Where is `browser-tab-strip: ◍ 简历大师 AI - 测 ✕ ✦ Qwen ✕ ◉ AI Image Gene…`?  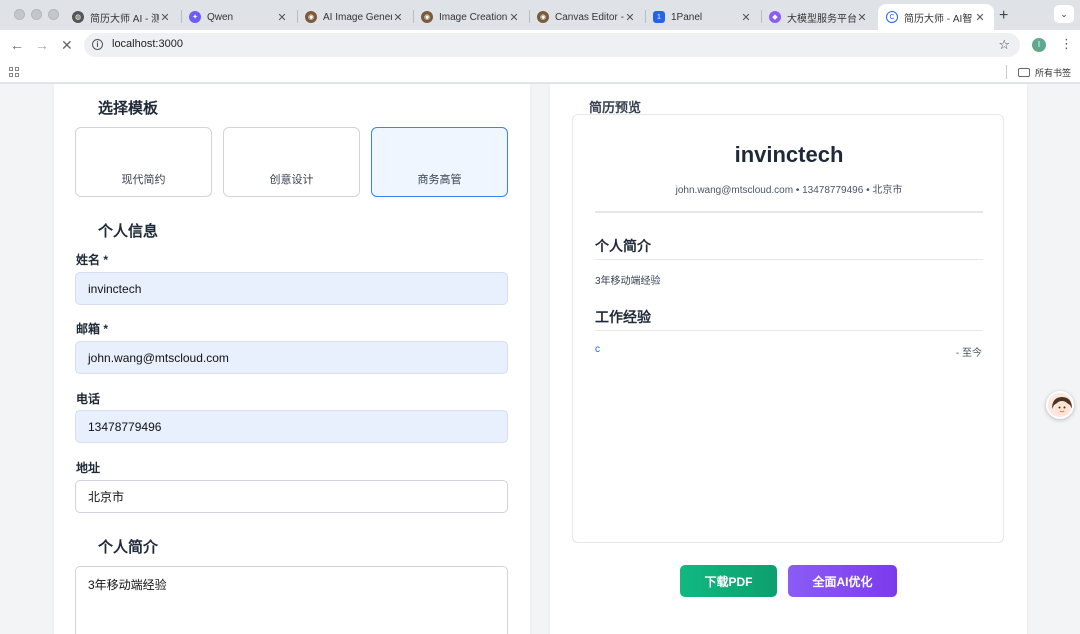 browser-tab-strip: ◍ 简历大师 AI - 测 ✕ ✦ Qwen ✕ ◉ AI Image Gene… is located at coordinates (540, 15).